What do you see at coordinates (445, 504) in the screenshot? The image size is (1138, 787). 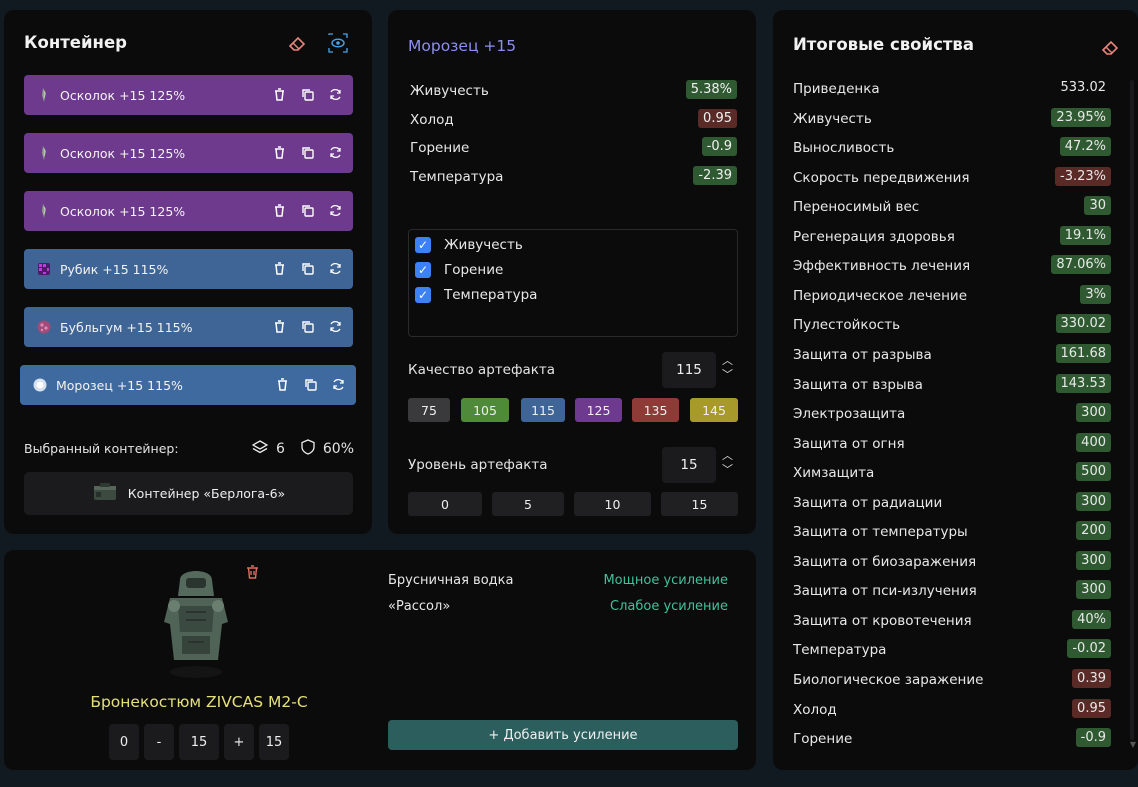 I see `level-option: 0` at bounding box center [445, 504].